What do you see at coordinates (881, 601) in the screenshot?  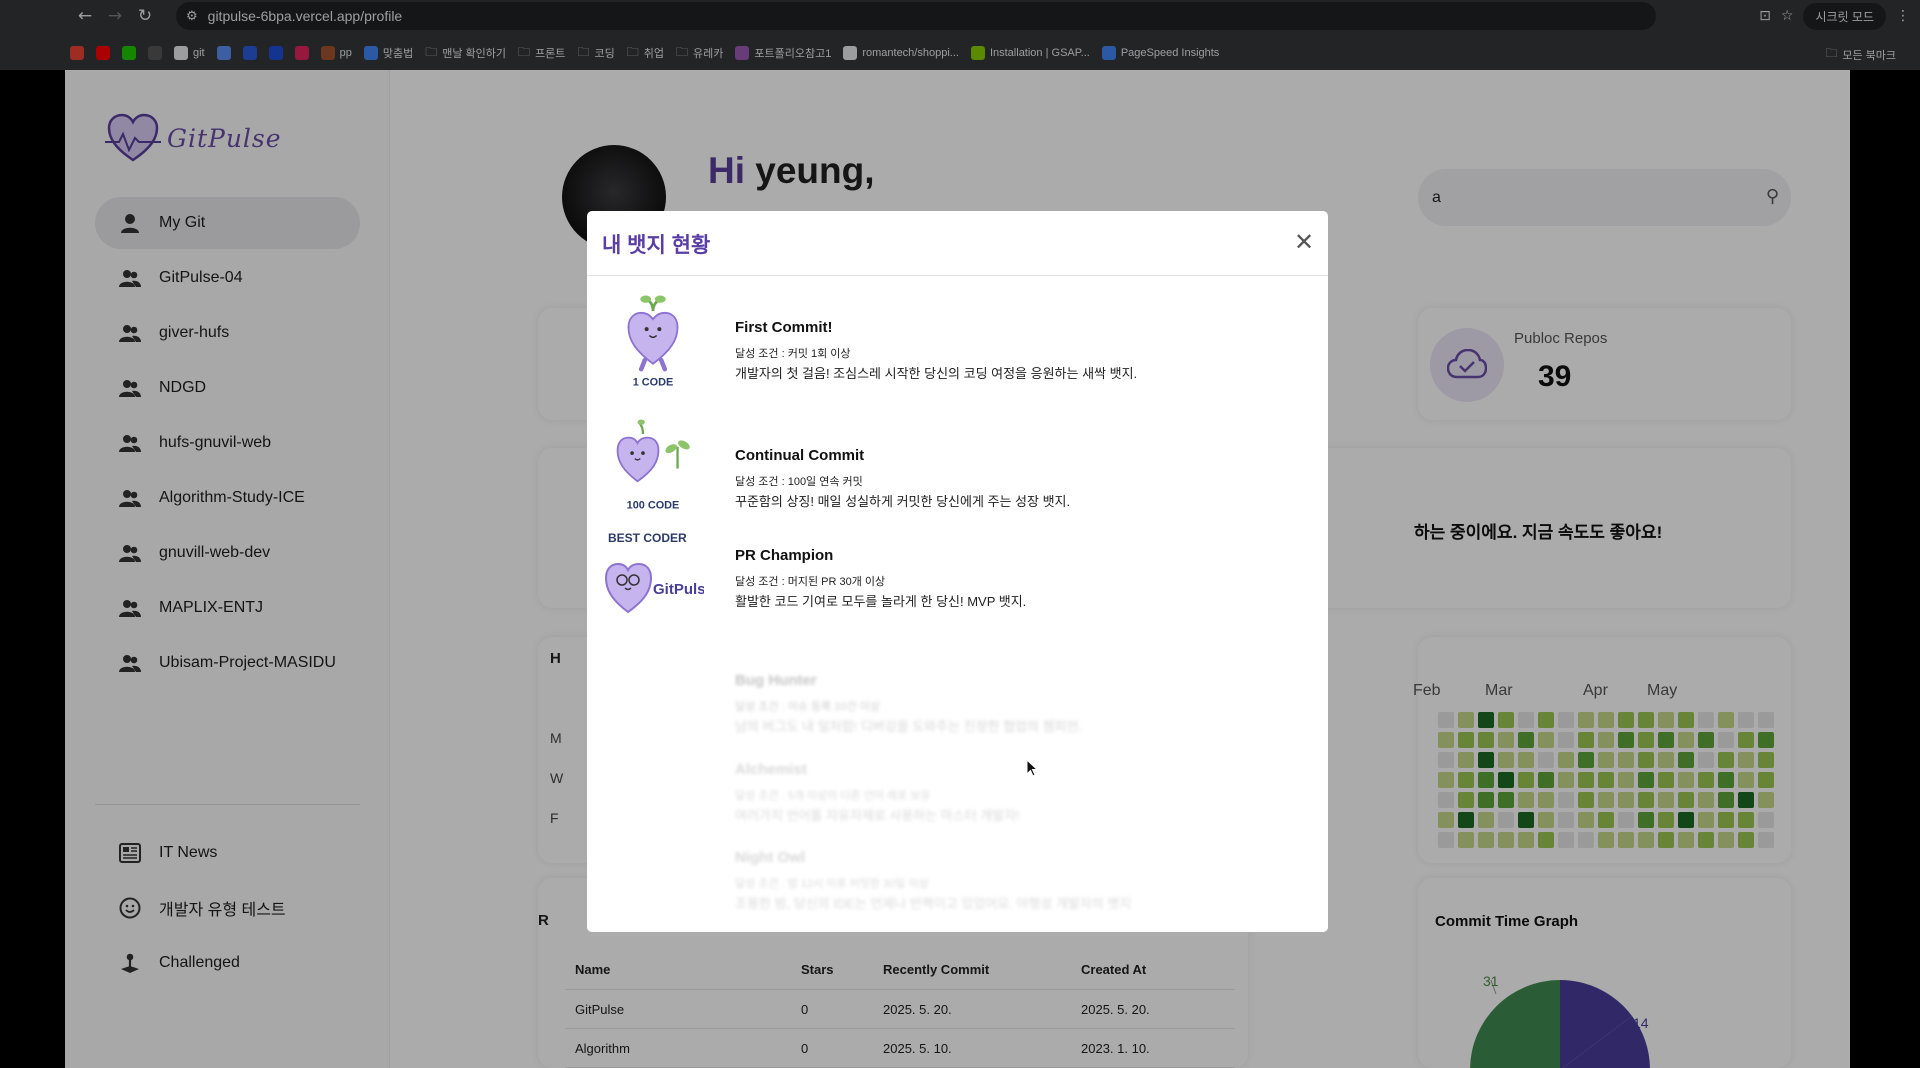 I see `badge-description: 활발한 코드 기여로 모두를 놀라게 한 당신! MVP 뱃지.` at bounding box center [881, 601].